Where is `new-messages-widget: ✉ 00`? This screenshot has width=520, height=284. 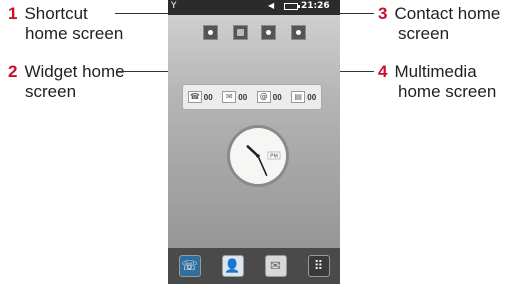 new-messages-widget: ✉ 00 is located at coordinates (234, 97).